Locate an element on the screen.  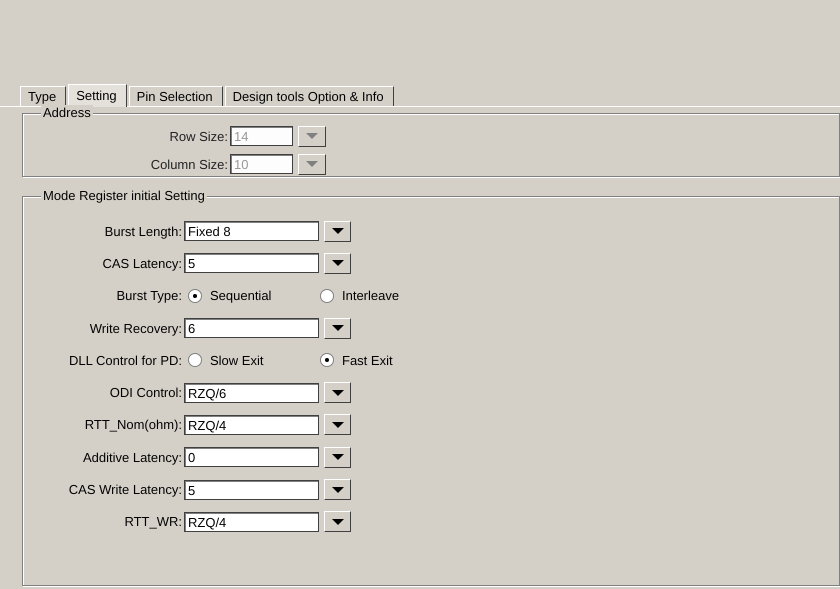
tab: Pin Selection is located at coordinates (175, 96).